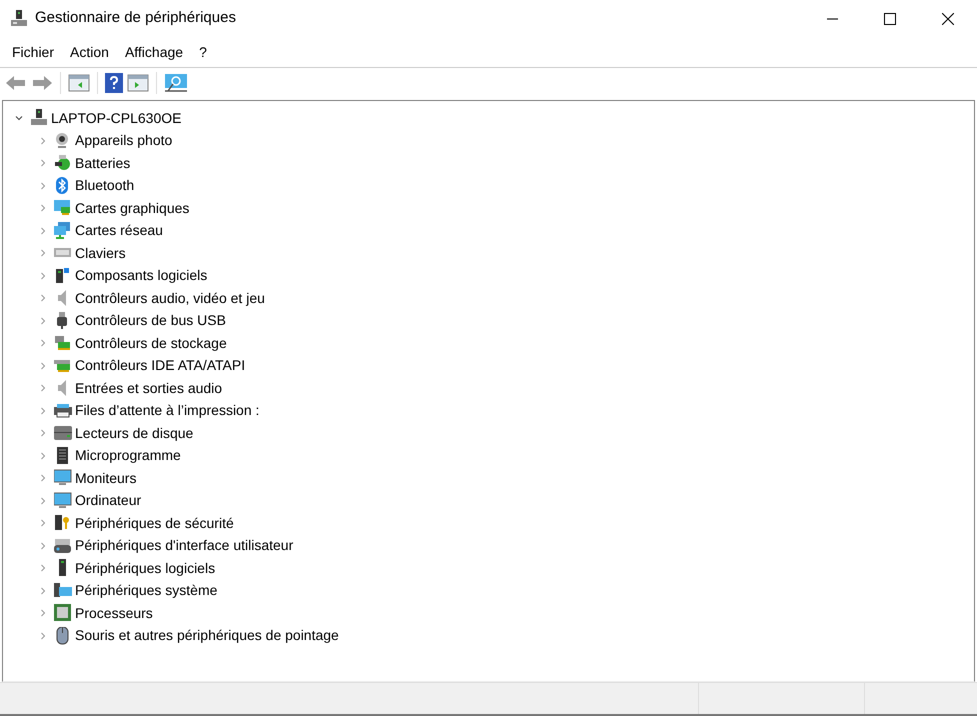 The image size is (977, 716). Describe the element at coordinates (176, 82) in the screenshot. I see `monitor-search-icon` at that location.